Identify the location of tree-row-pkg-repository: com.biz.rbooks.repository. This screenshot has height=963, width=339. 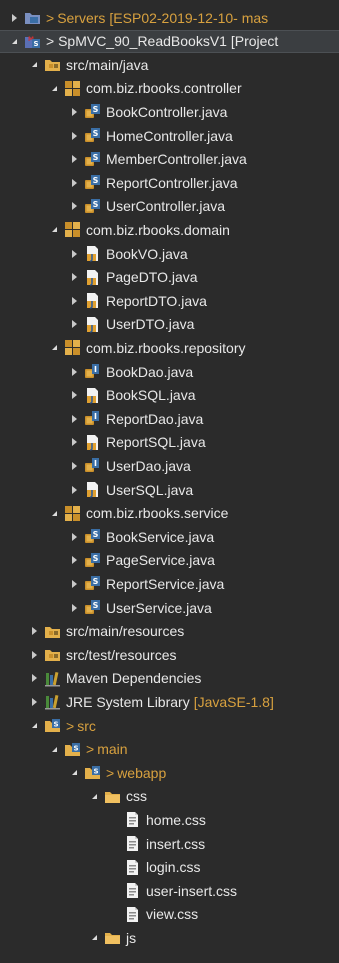
(169, 347).